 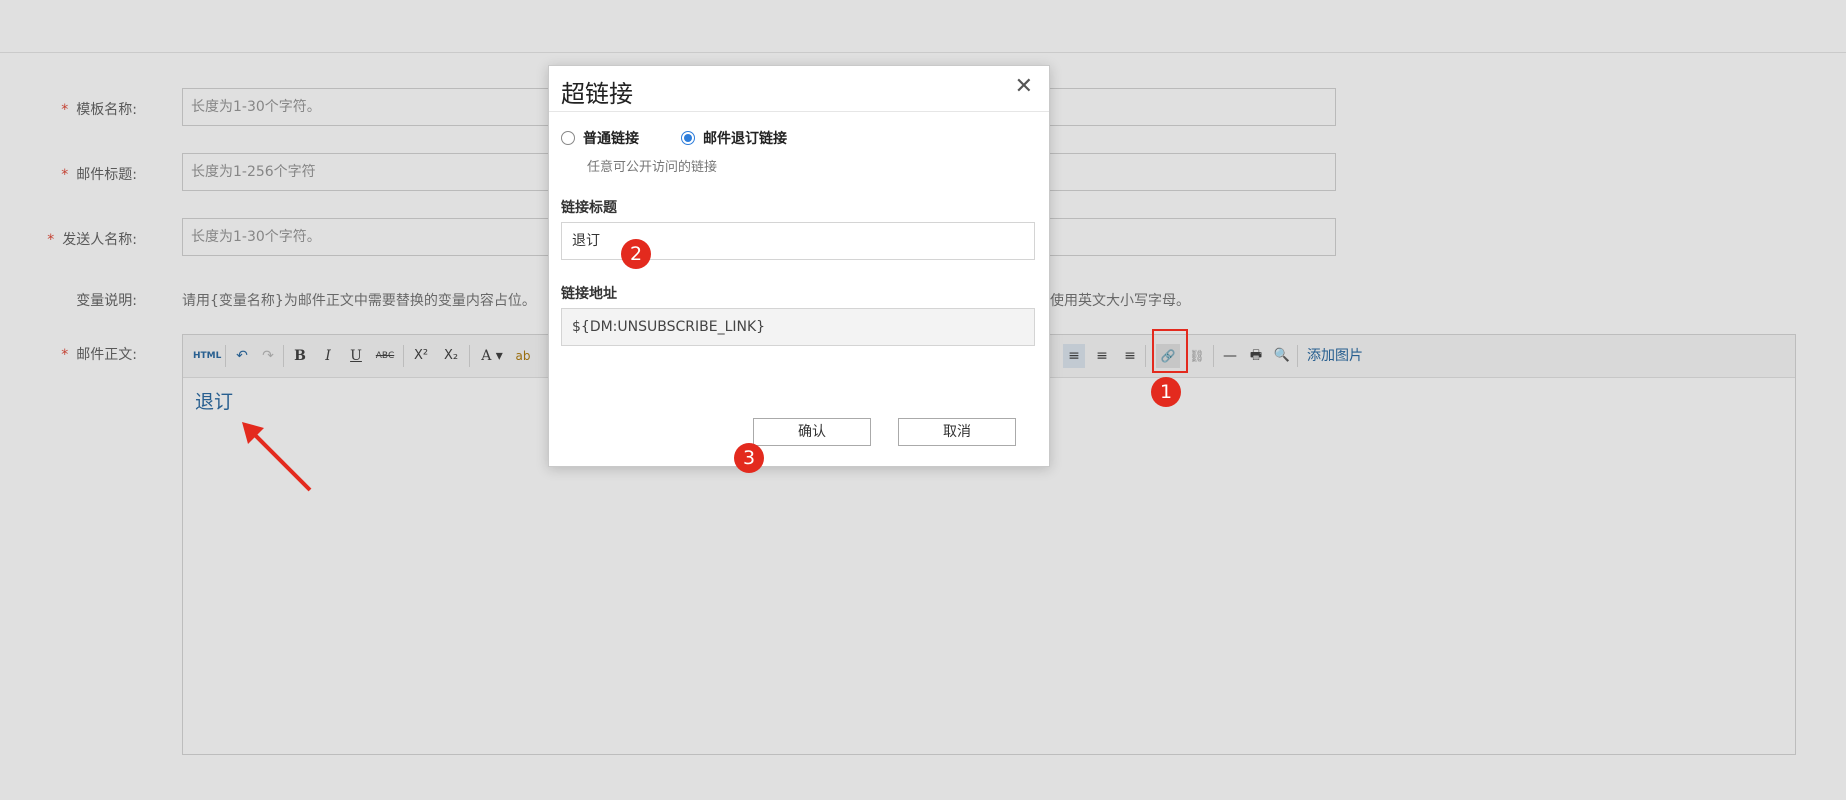 I want to click on radio-normal-dot, so click(x=568, y=138).